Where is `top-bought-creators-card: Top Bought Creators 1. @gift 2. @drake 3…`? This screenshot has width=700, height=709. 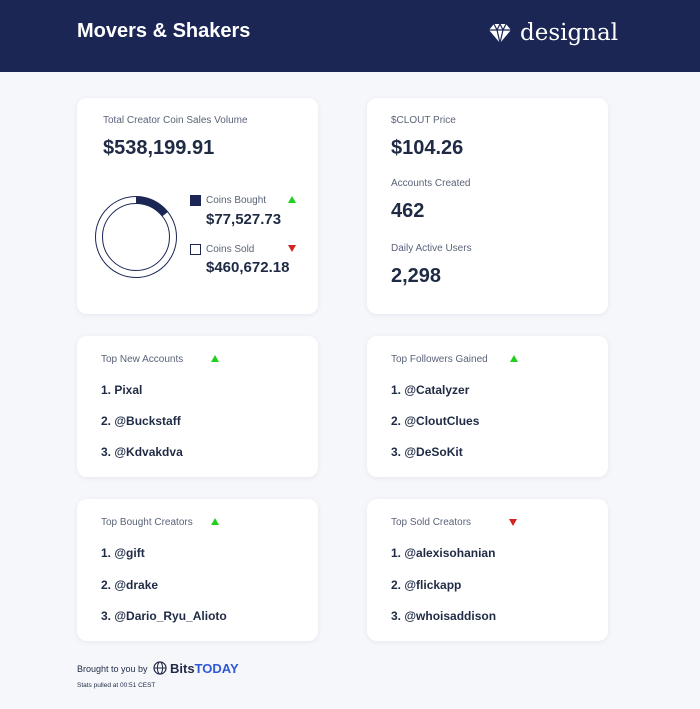 top-bought-creators-card: Top Bought Creators 1. @gift 2. @drake 3… is located at coordinates (197, 570).